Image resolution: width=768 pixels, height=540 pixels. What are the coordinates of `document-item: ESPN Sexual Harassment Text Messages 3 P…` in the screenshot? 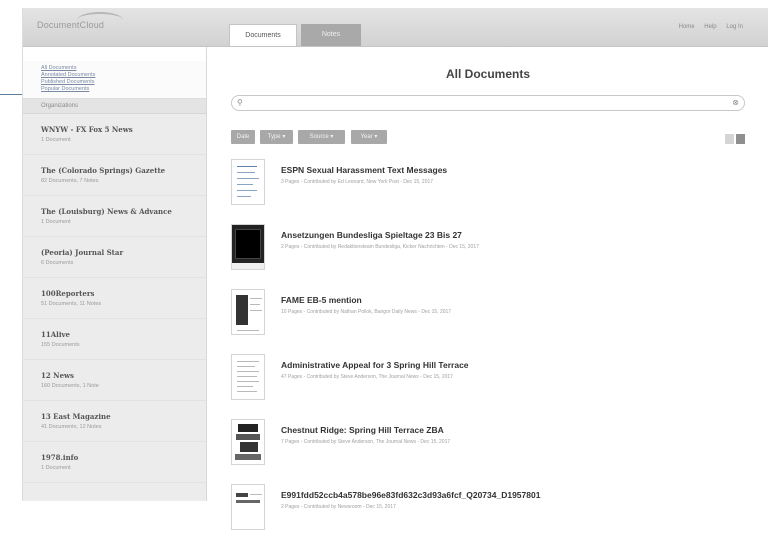 It's located at (491, 187).